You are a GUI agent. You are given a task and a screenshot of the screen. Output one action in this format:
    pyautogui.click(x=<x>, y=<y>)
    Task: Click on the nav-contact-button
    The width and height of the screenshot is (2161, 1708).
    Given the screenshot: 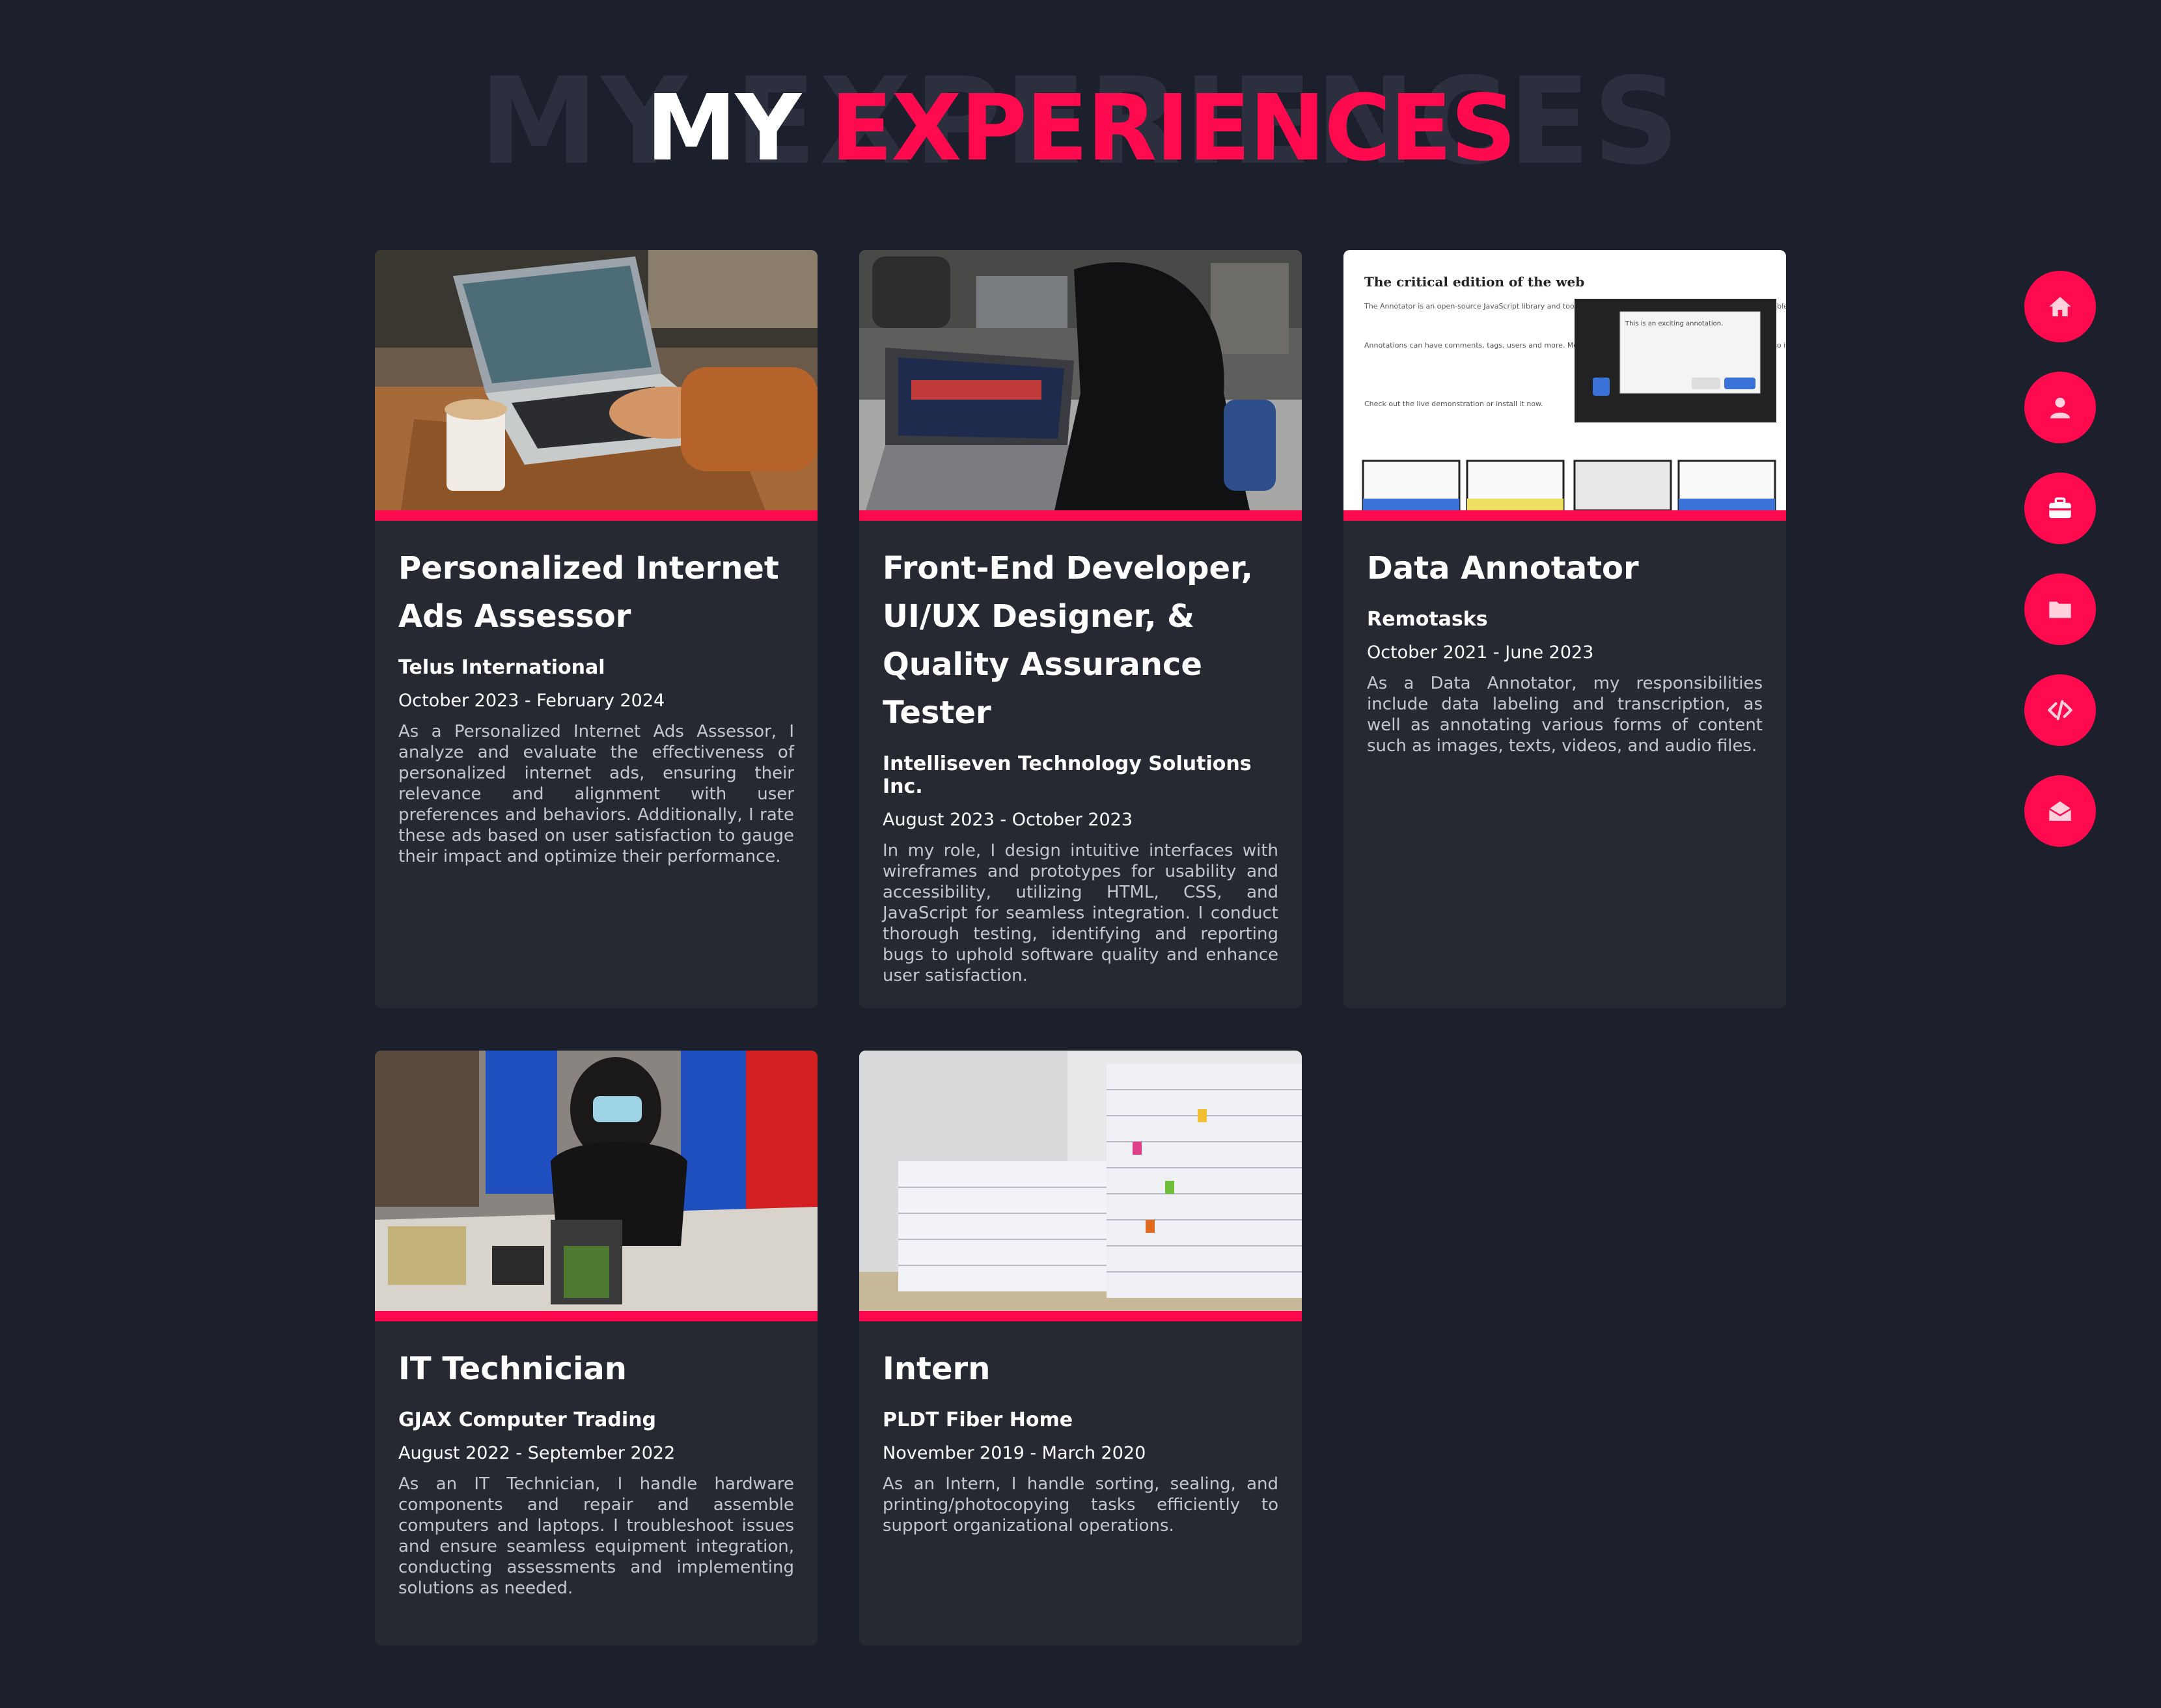 What is the action you would take?
    pyautogui.click(x=2060, y=811)
    